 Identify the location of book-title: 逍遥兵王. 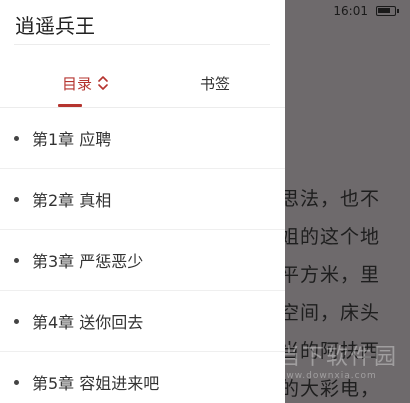
(55, 26).